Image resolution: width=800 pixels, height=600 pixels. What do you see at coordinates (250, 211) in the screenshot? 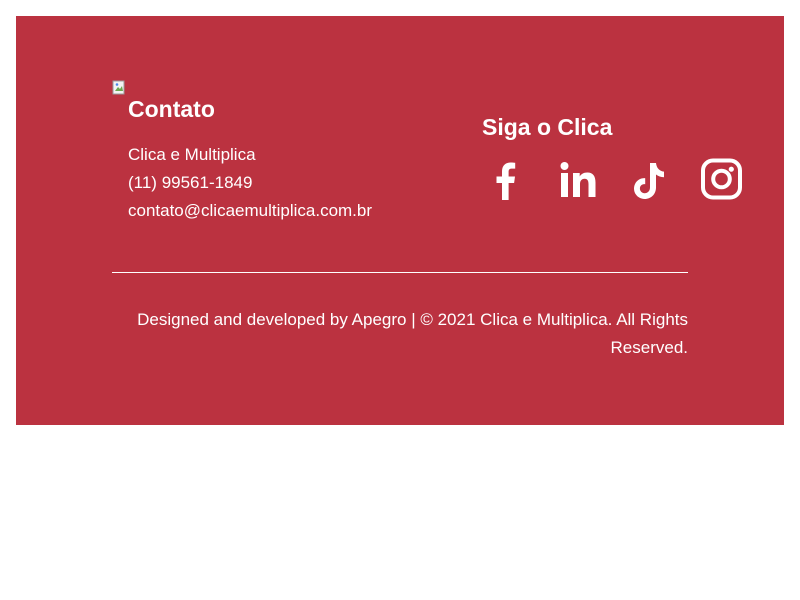
I see `email-link: contato@clicaemultiplica.com.br` at bounding box center [250, 211].